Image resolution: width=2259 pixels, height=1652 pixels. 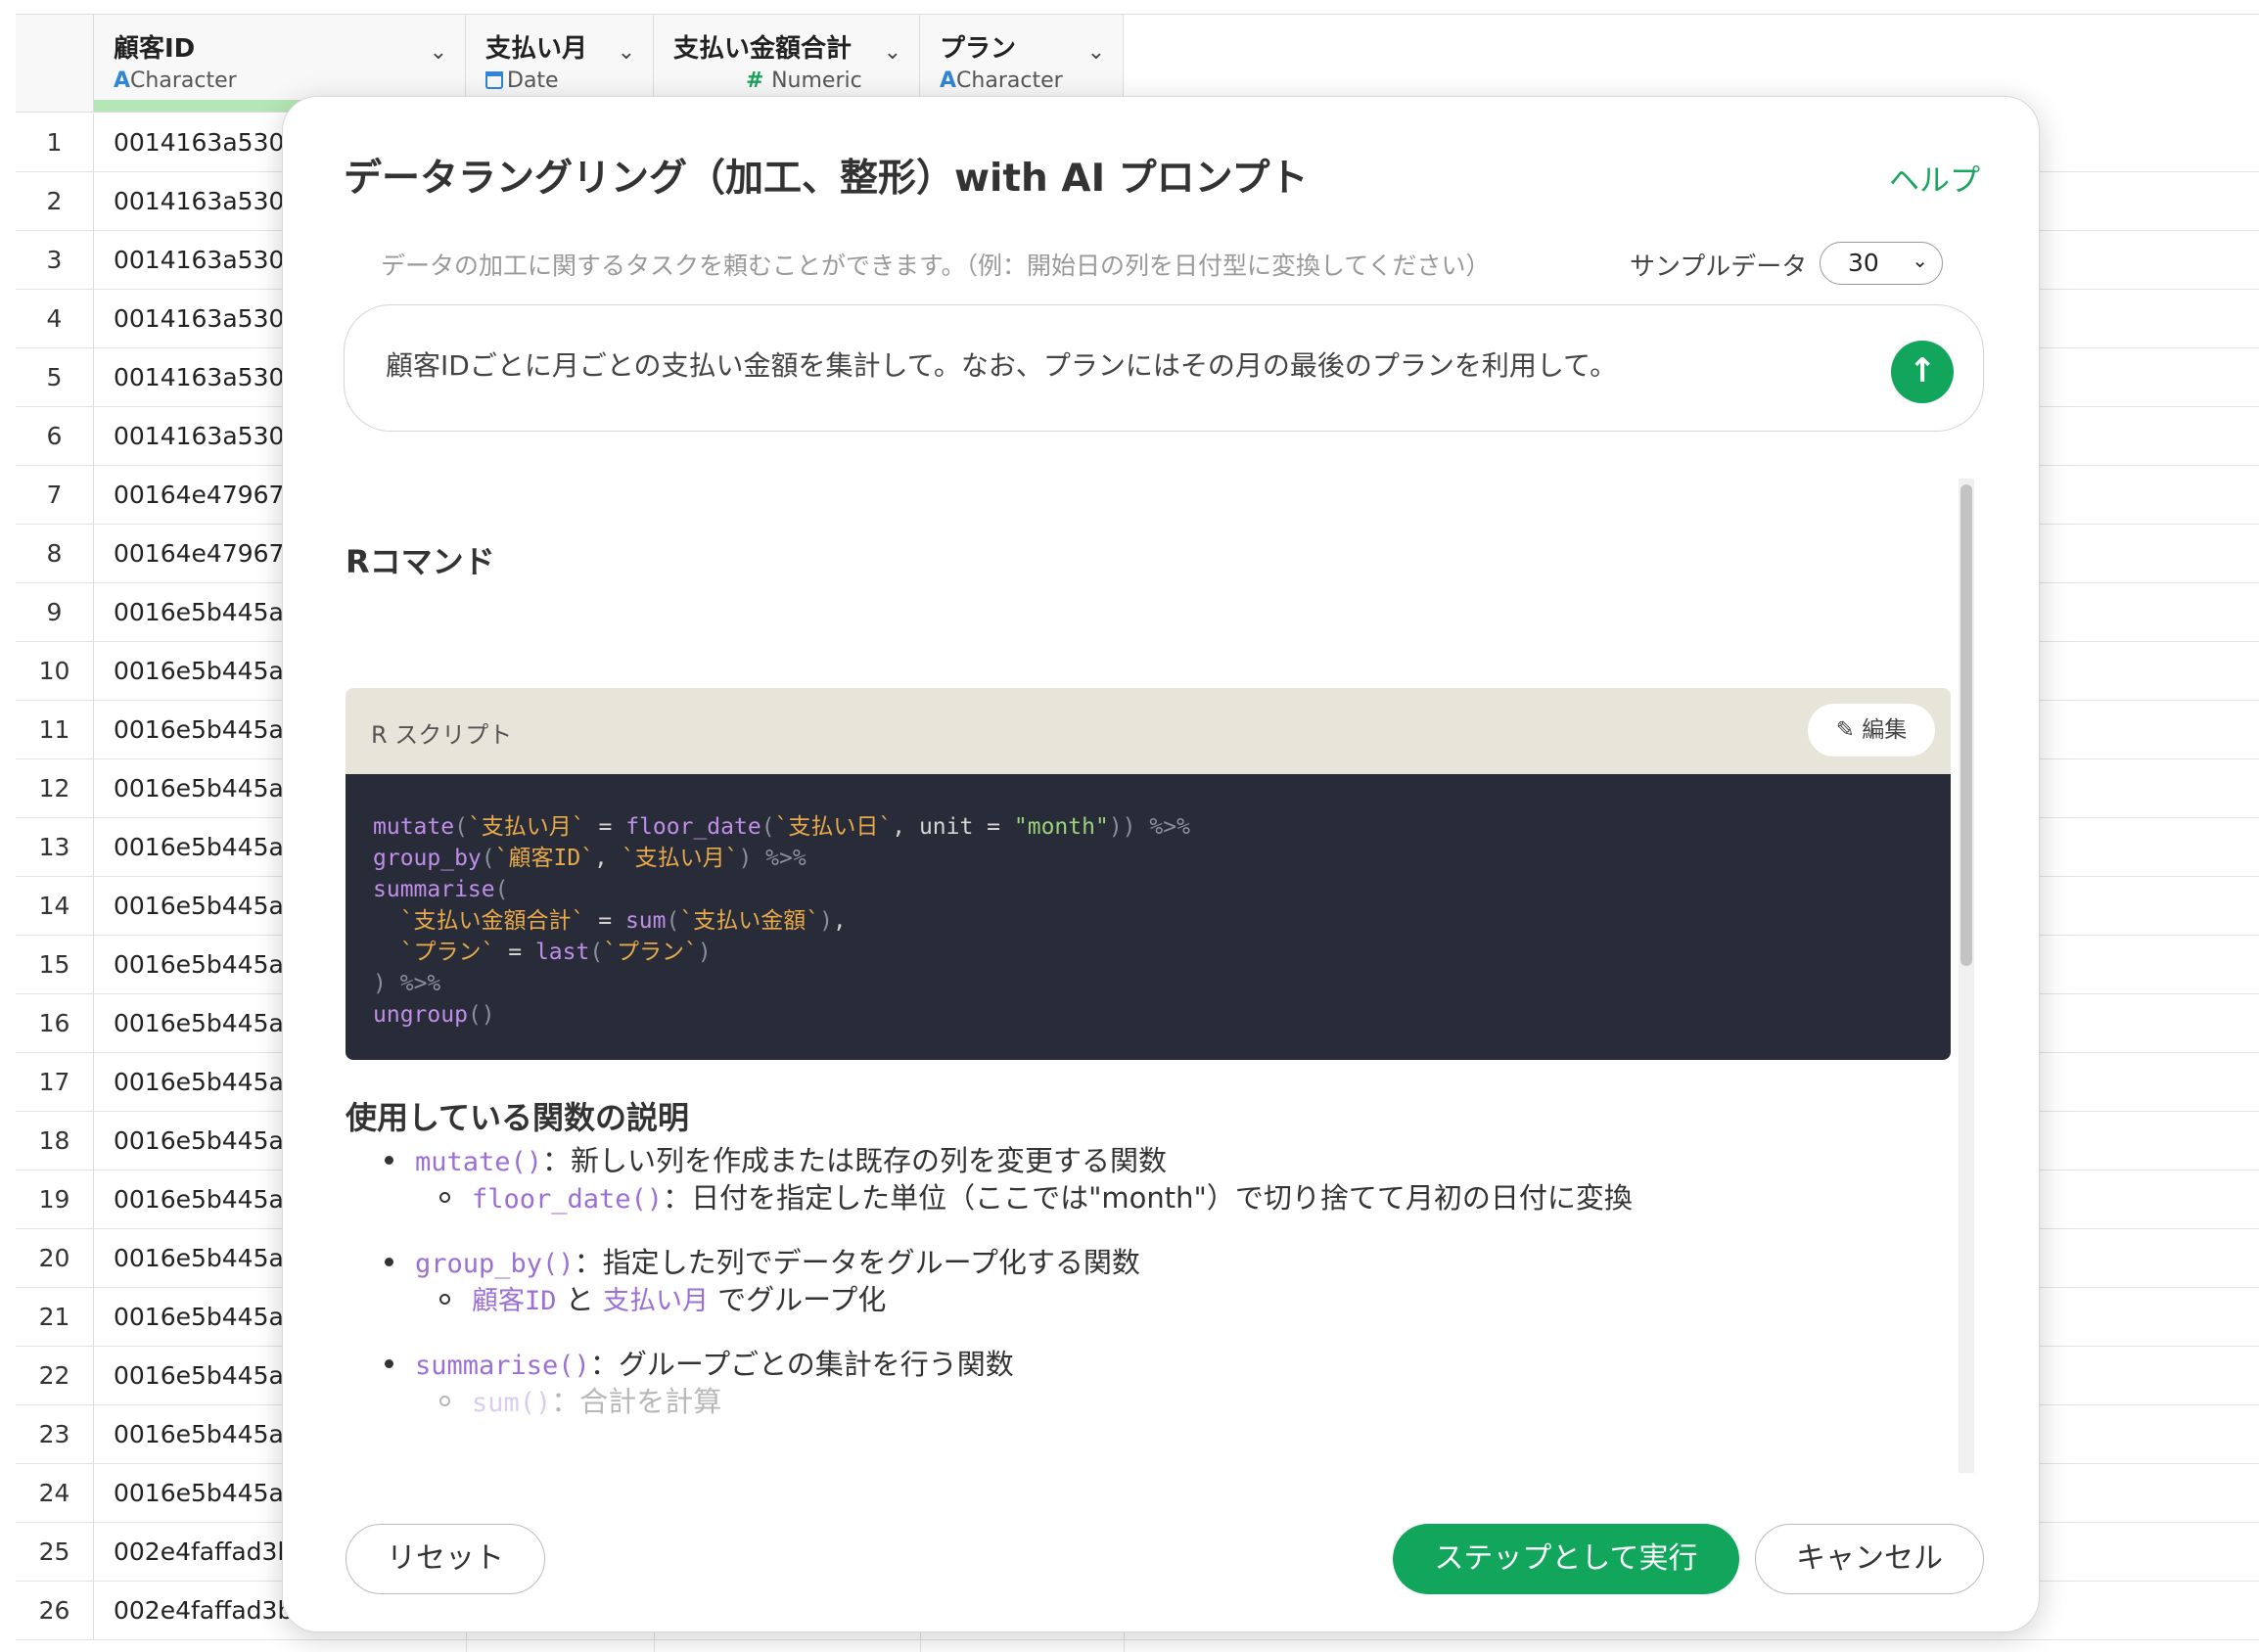 I want to click on reset-button: リセット, so click(x=445, y=1559).